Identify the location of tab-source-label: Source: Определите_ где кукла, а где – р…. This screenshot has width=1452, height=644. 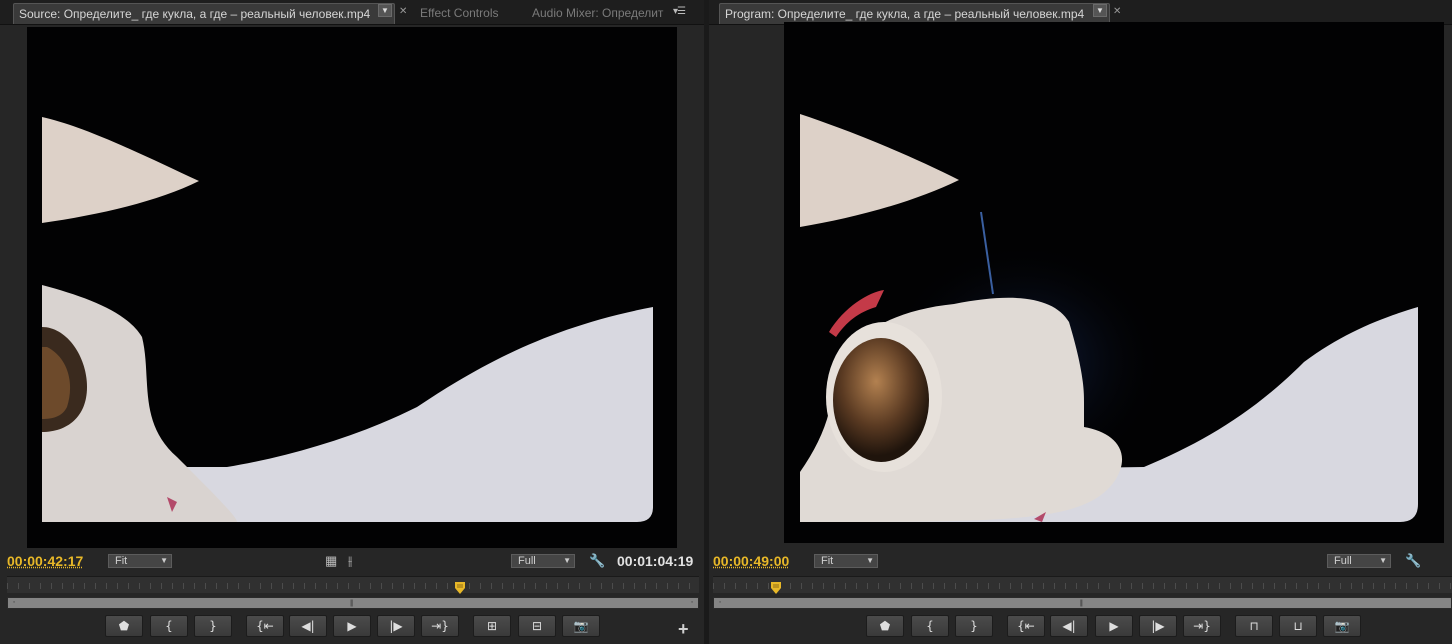
(195, 14).